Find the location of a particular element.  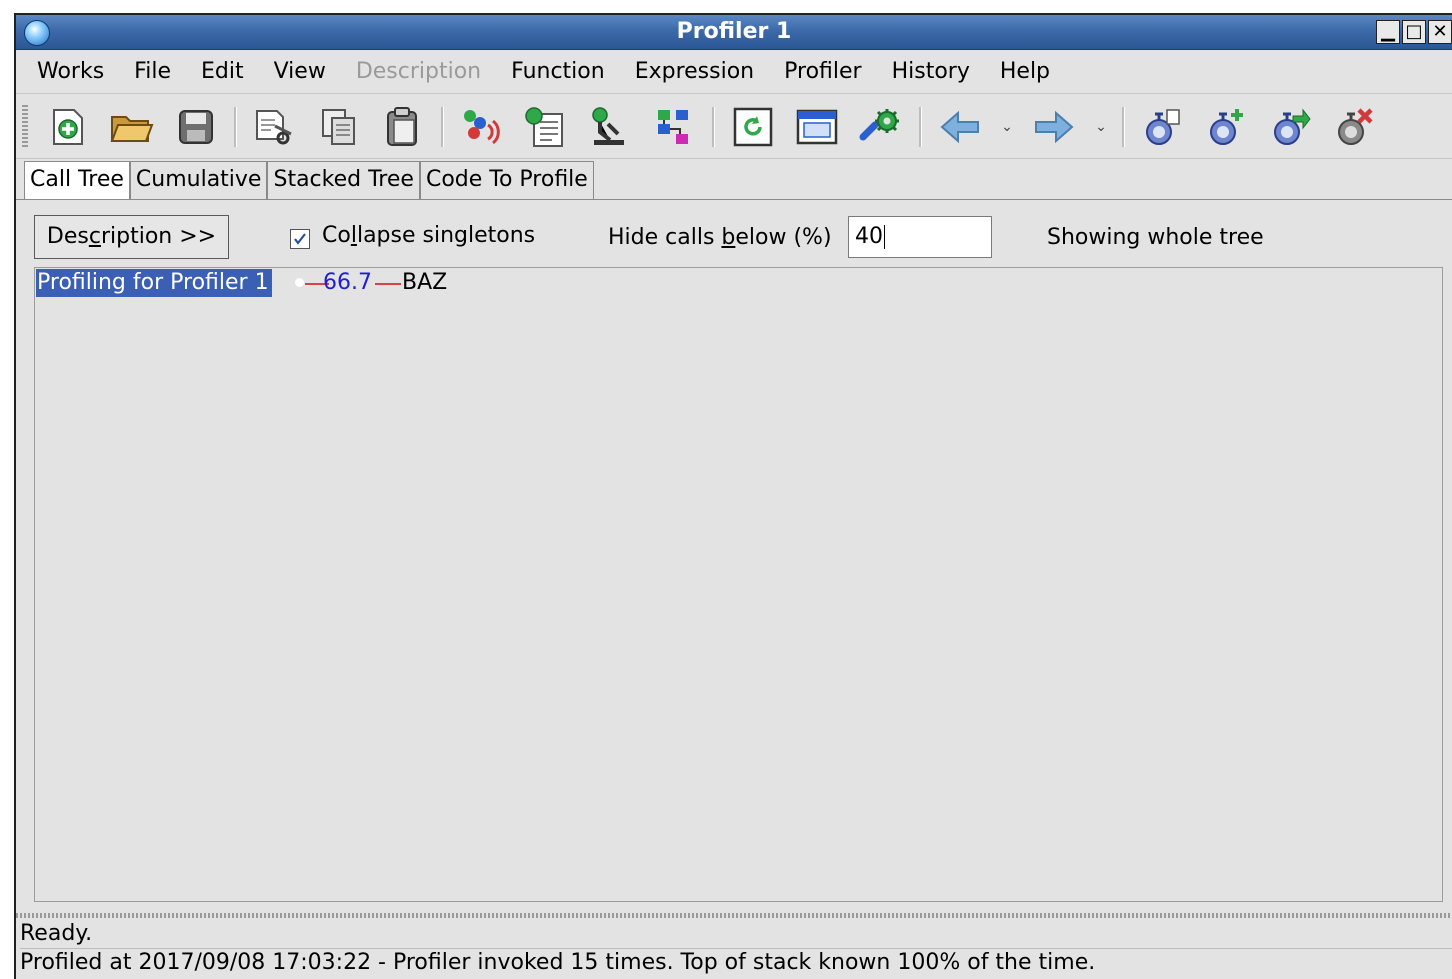

save-icon is located at coordinates (196, 127).